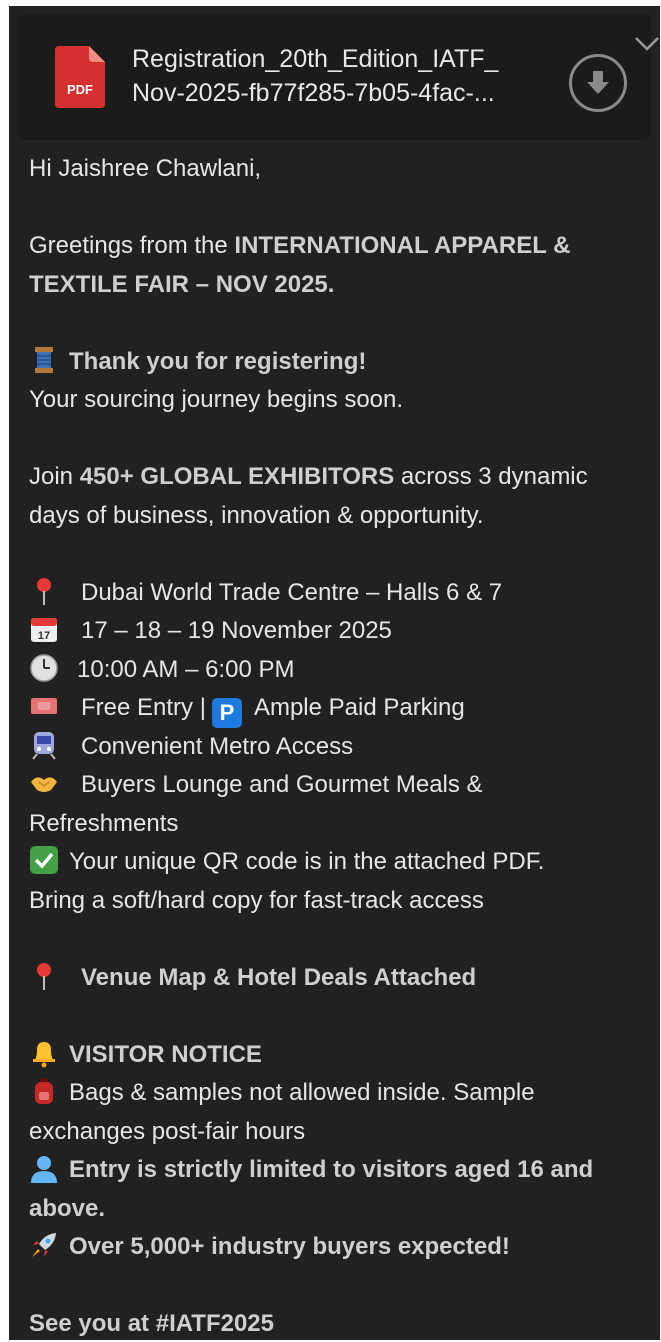 This screenshot has width=661, height=1342. What do you see at coordinates (217, 746) in the screenshot?
I see `metro-text: Convenient Metro Access` at bounding box center [217, 746].